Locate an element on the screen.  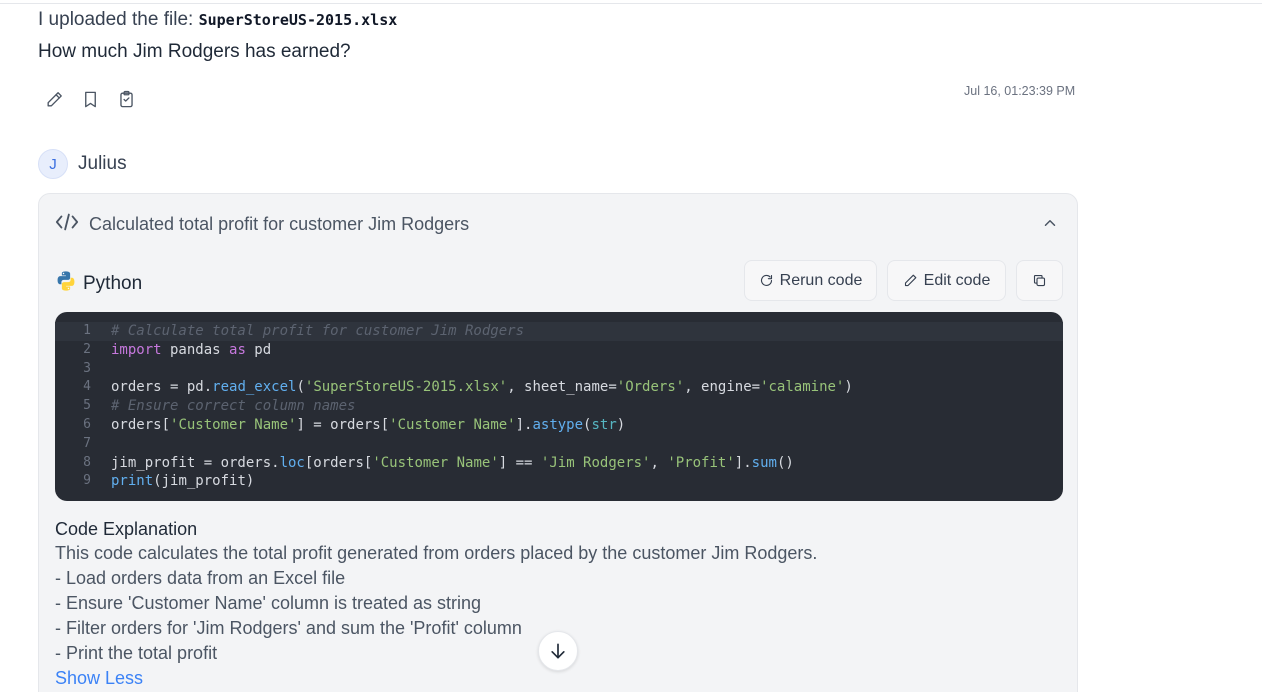
python-logo-icon is located at coordinates (66, 283).